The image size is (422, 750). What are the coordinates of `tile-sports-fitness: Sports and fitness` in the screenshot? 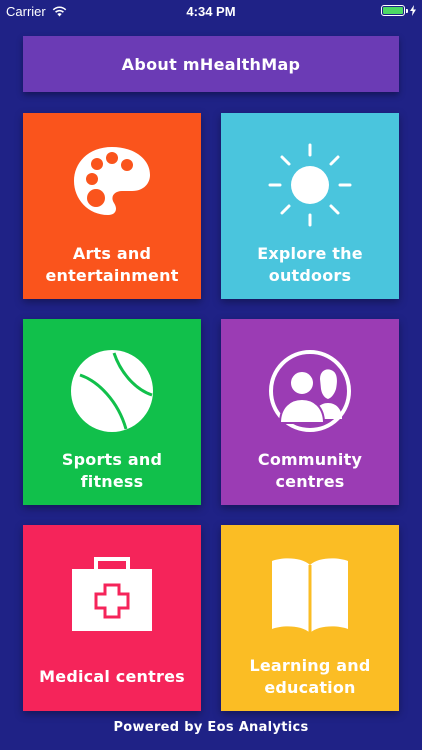 It's located at (112, 412).